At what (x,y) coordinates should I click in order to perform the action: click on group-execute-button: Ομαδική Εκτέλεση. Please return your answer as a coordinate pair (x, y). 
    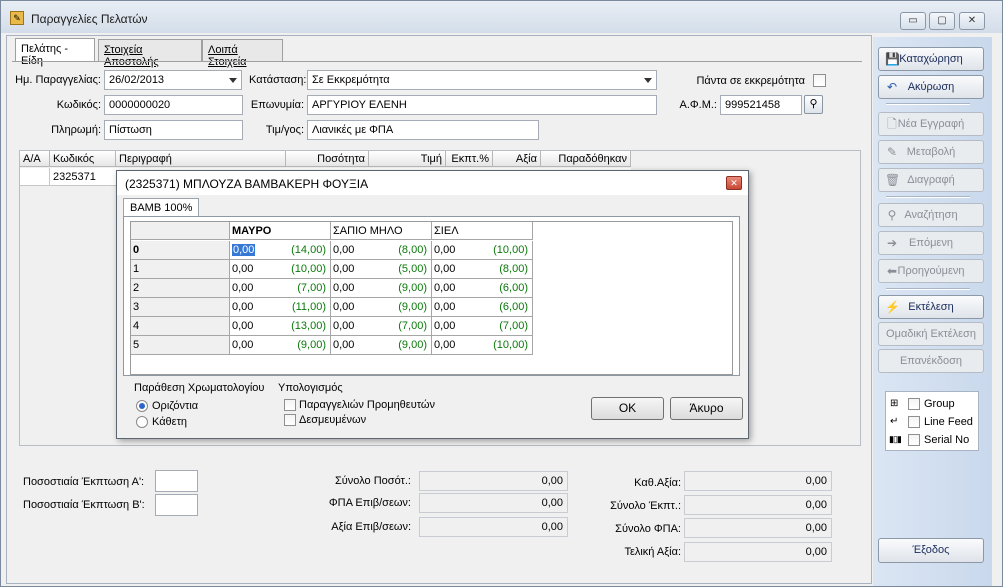
    Looking at the image, I should click on (931, 334).